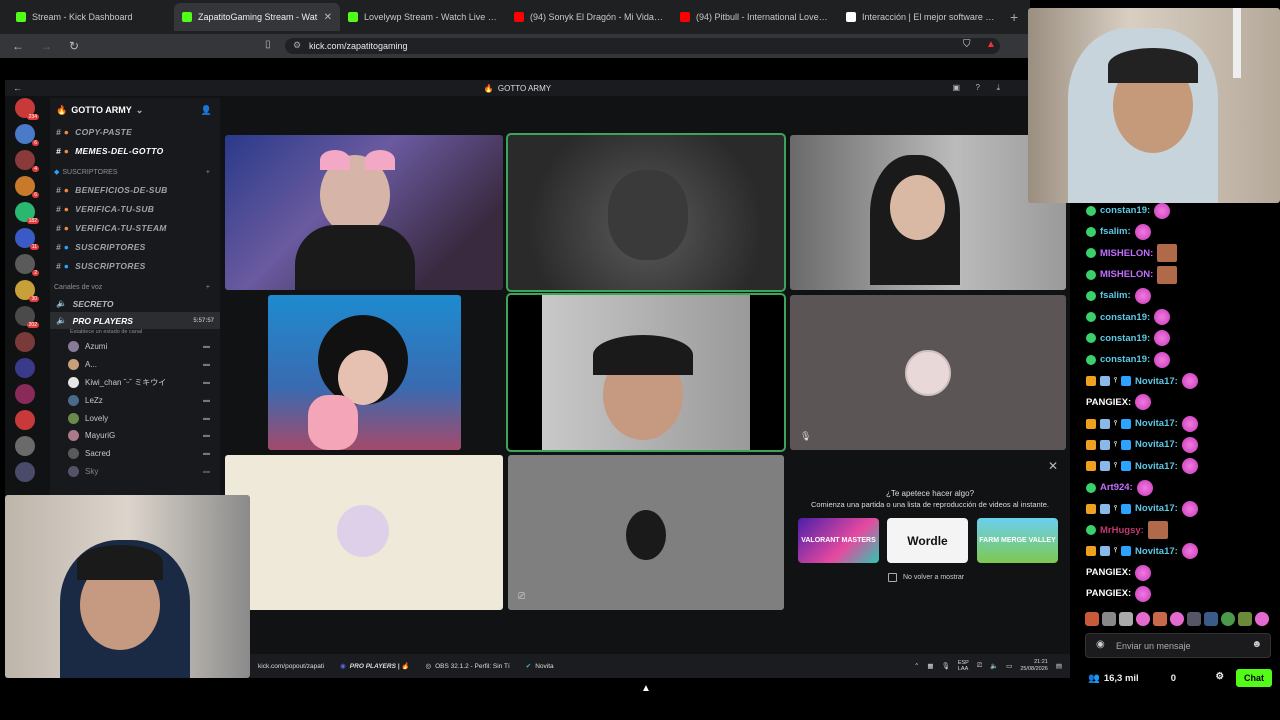 The width and height of the screenshot is (1280, 720). I want to click on chat-username: MISHELON:, so click(1126, 253).